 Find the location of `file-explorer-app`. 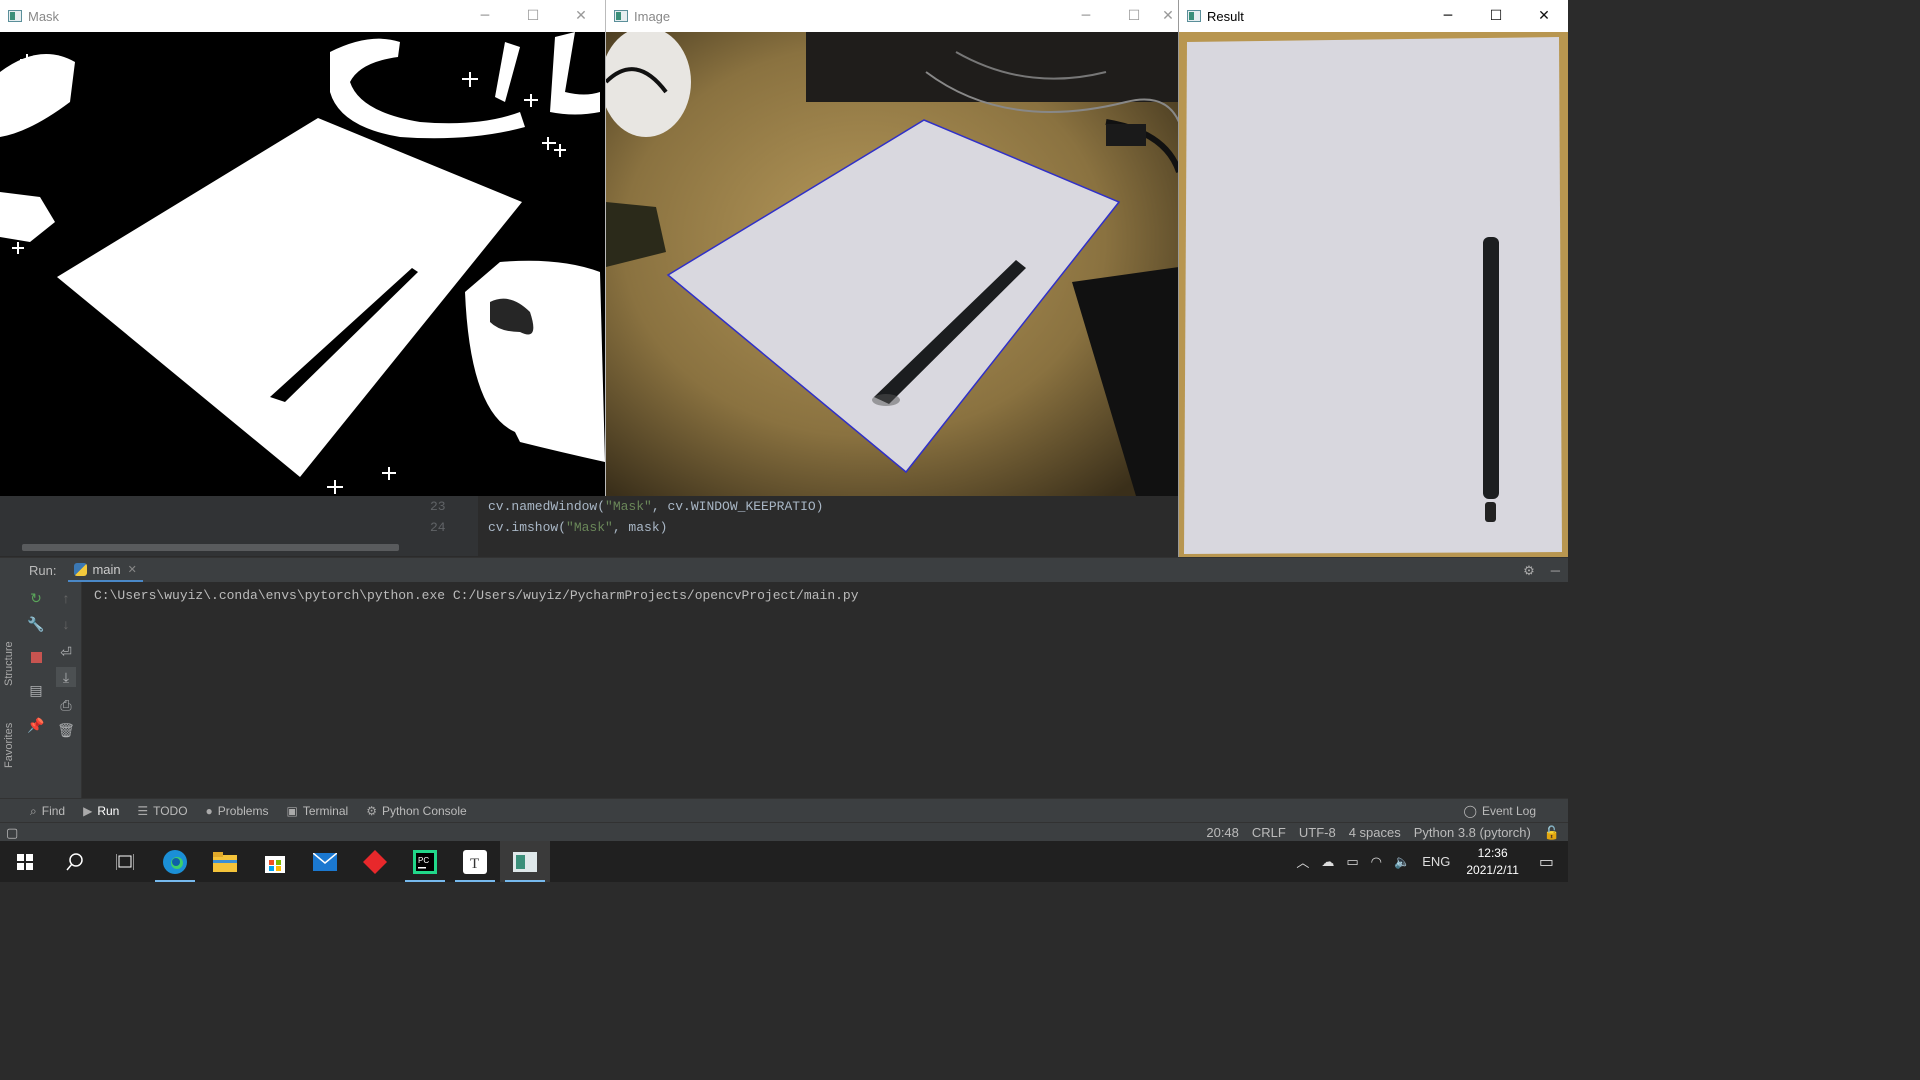

file-explorer-app is located at coordinates (225, 861).